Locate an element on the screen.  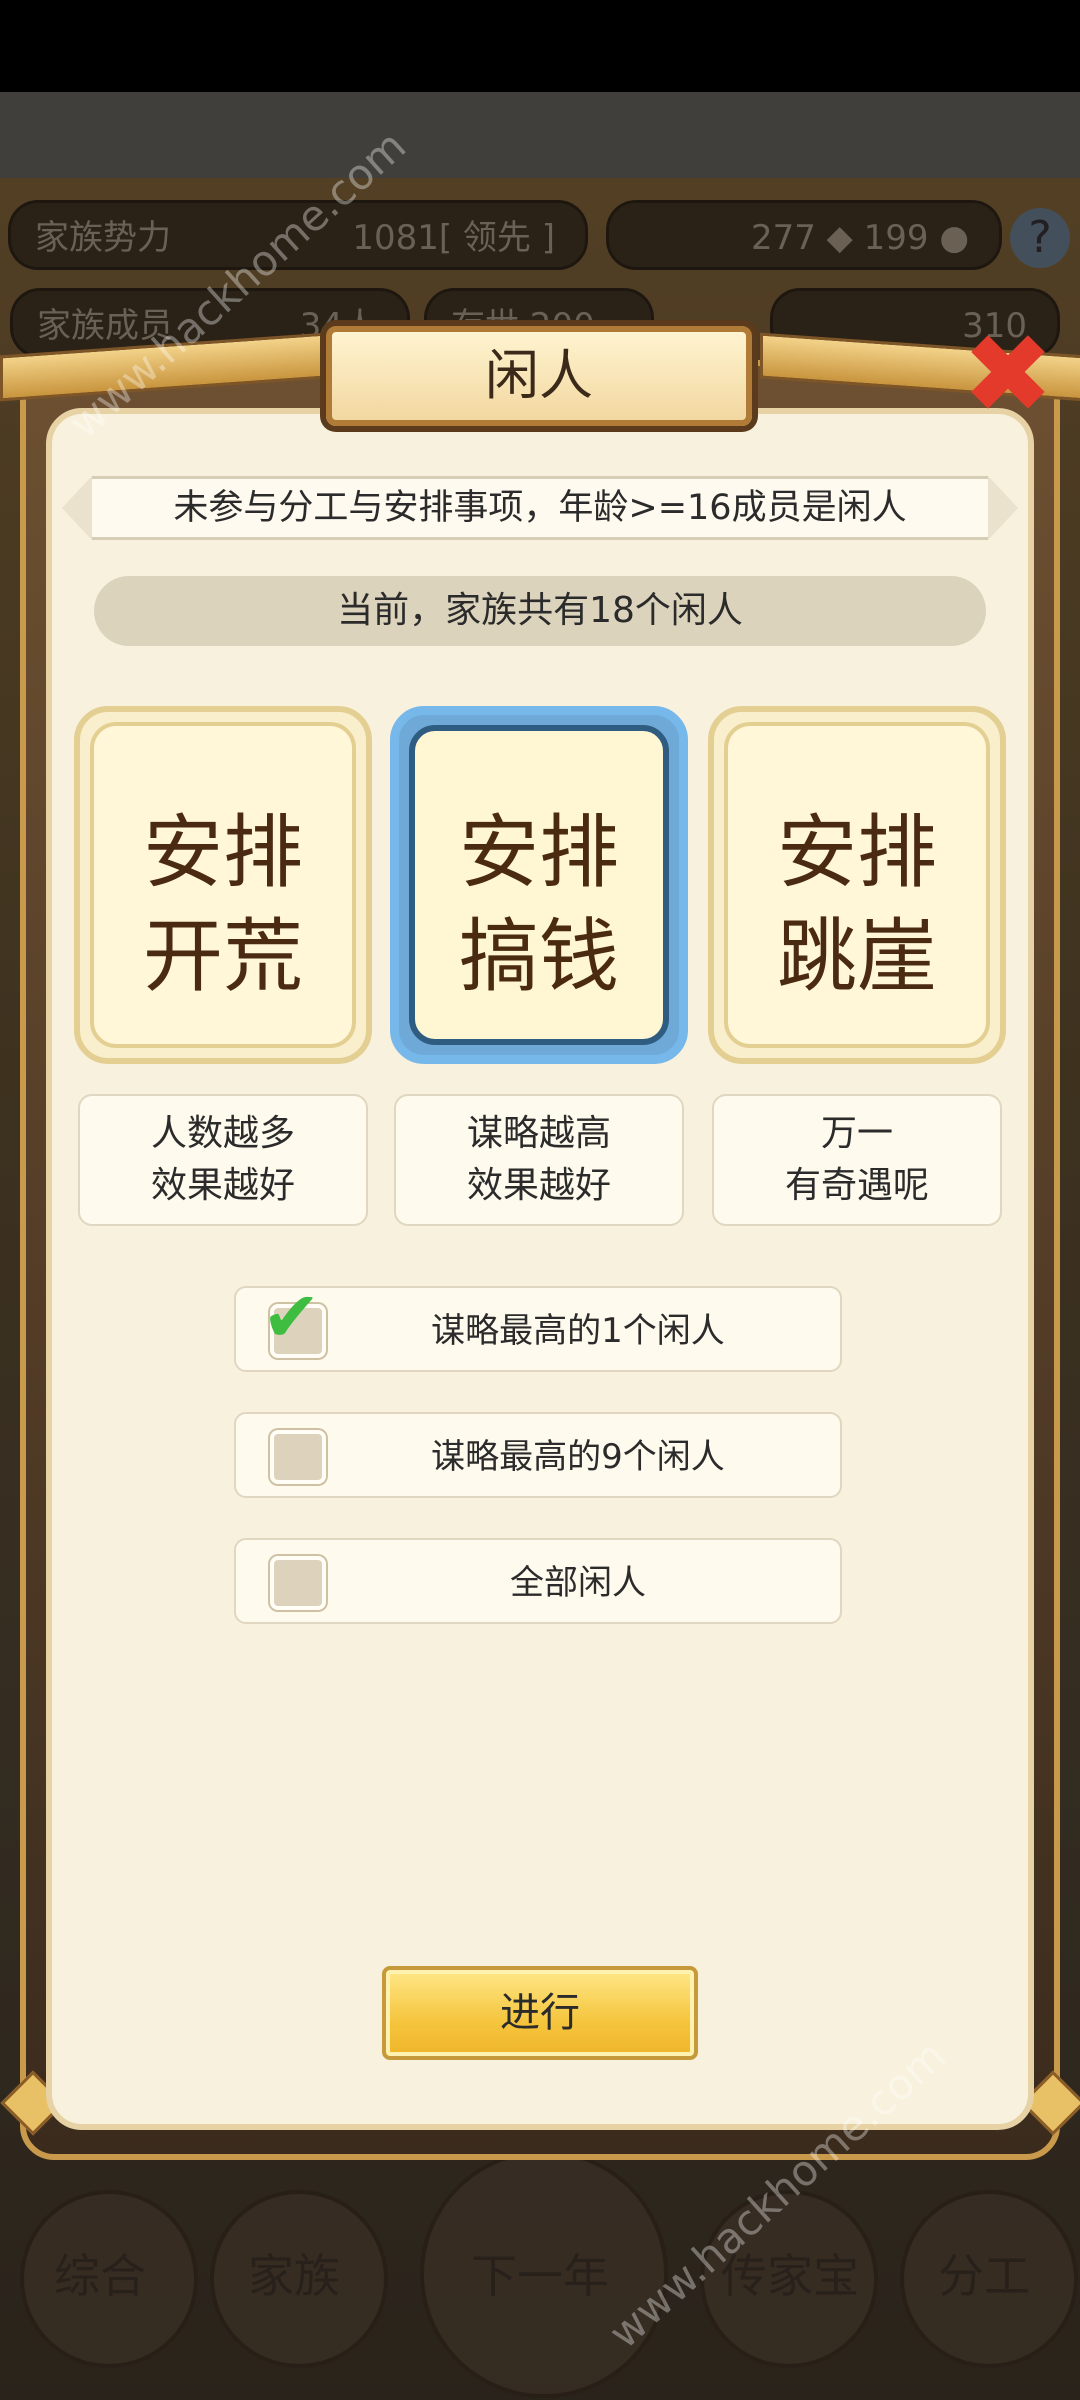
choice-label: 谋略最高的1个闲人 is located at coordinates (578, 1331).